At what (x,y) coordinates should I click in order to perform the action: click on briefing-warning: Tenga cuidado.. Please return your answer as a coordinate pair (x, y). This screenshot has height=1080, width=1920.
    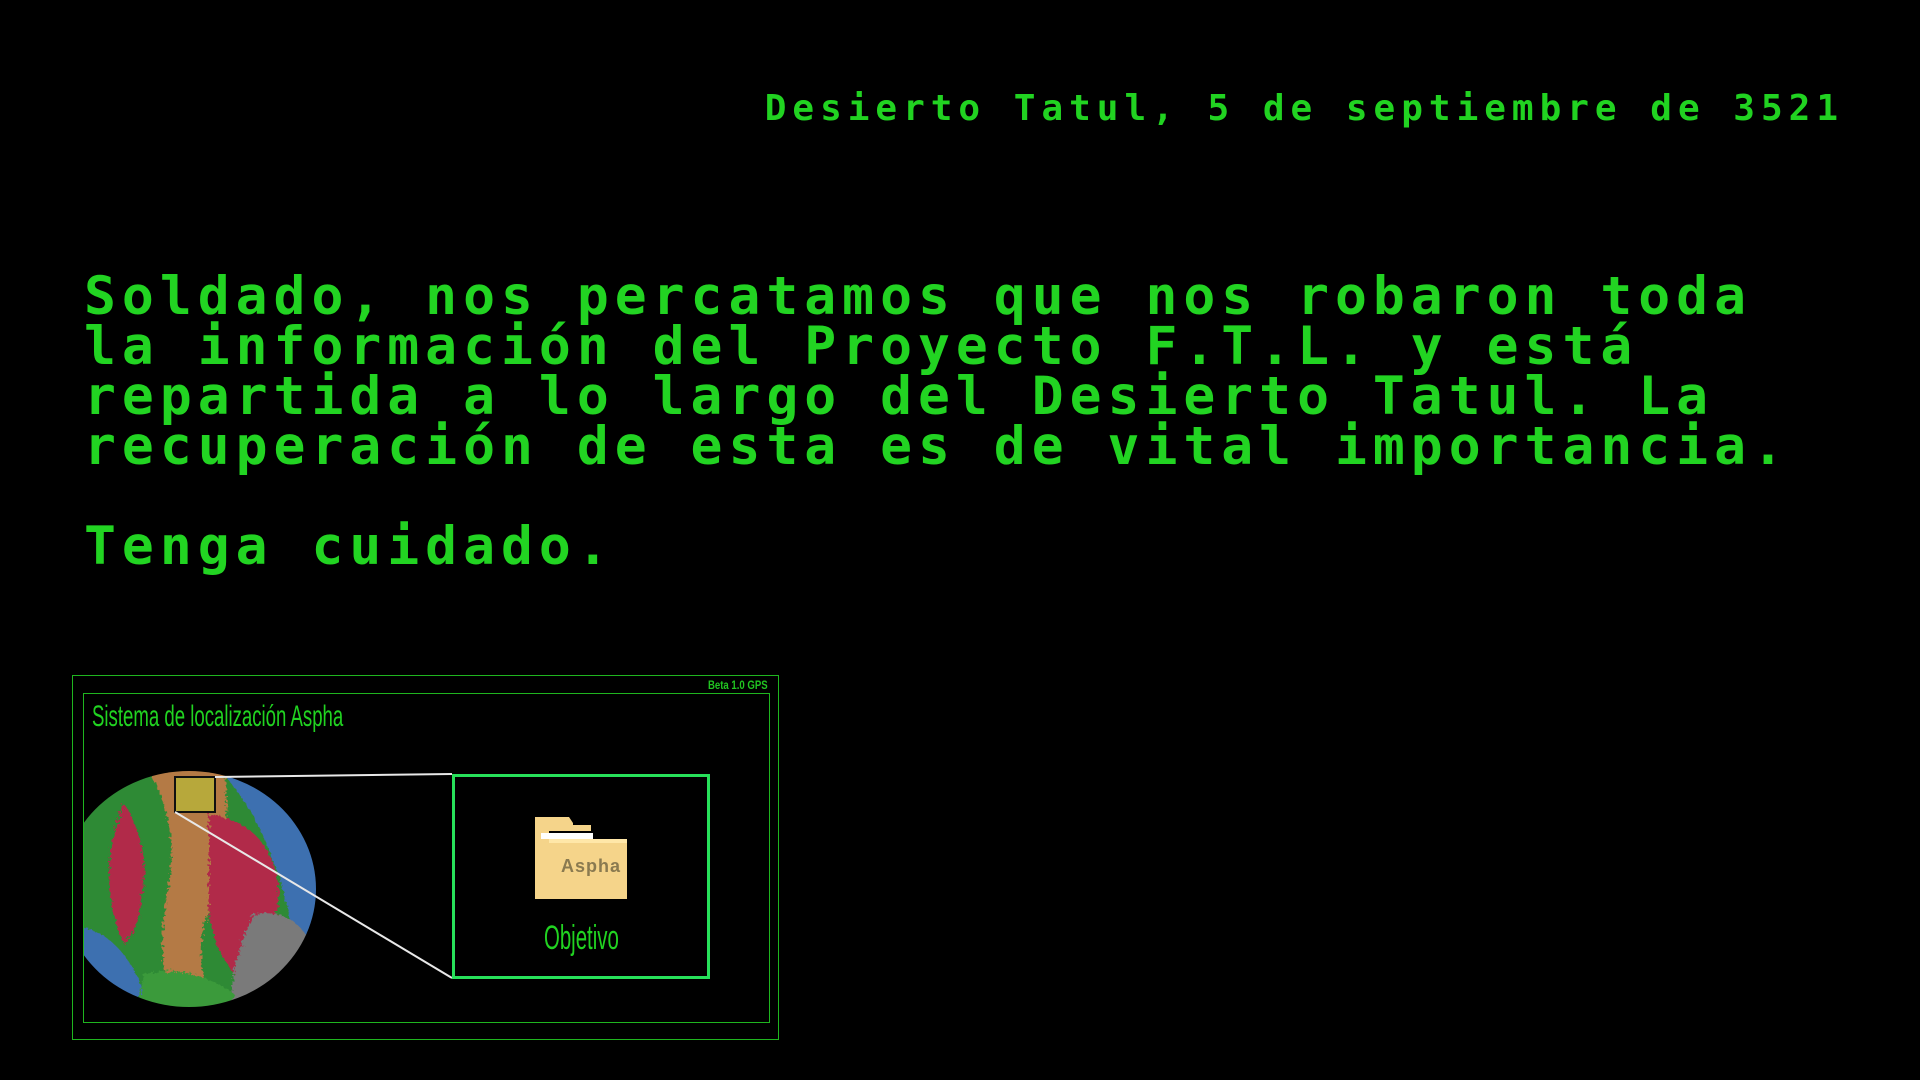
    Looking at the image, I should click on (349, 546).